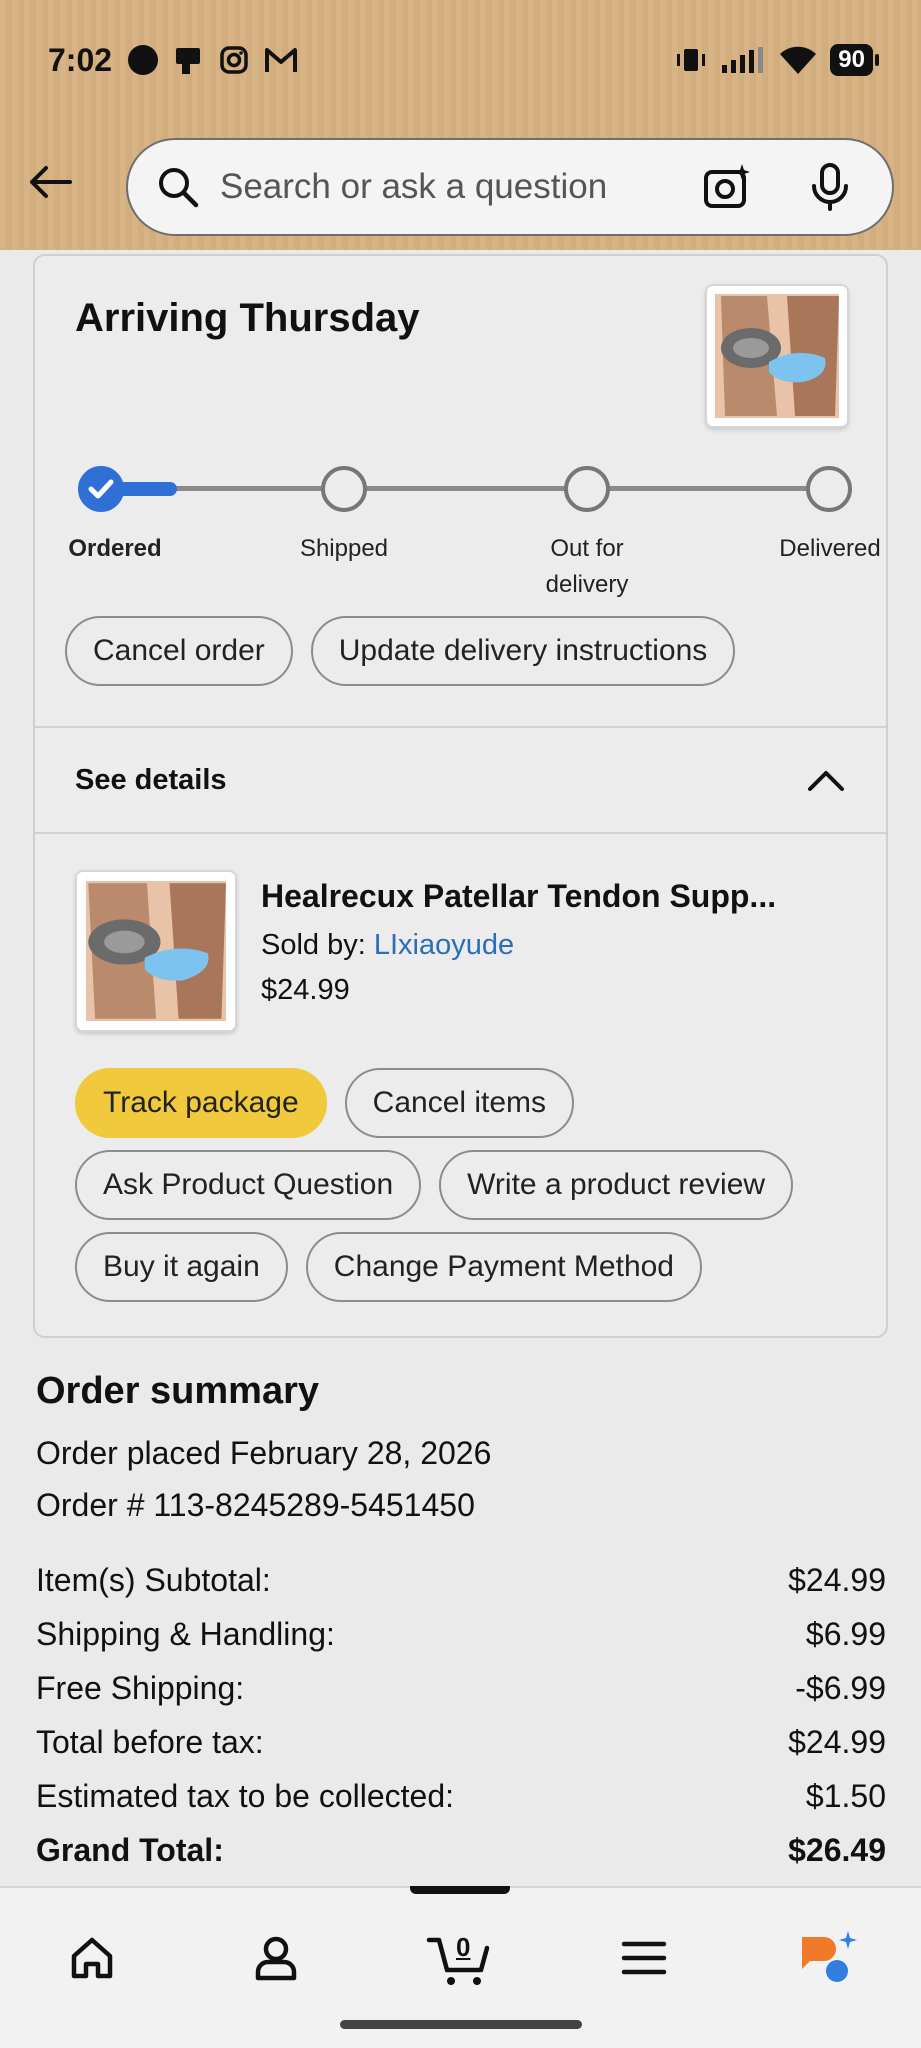  What do you see at coordinates (181, 1267) in the screenshot?
I see `buy-again-button: Buy it again` at bounding box center [181, 1267].